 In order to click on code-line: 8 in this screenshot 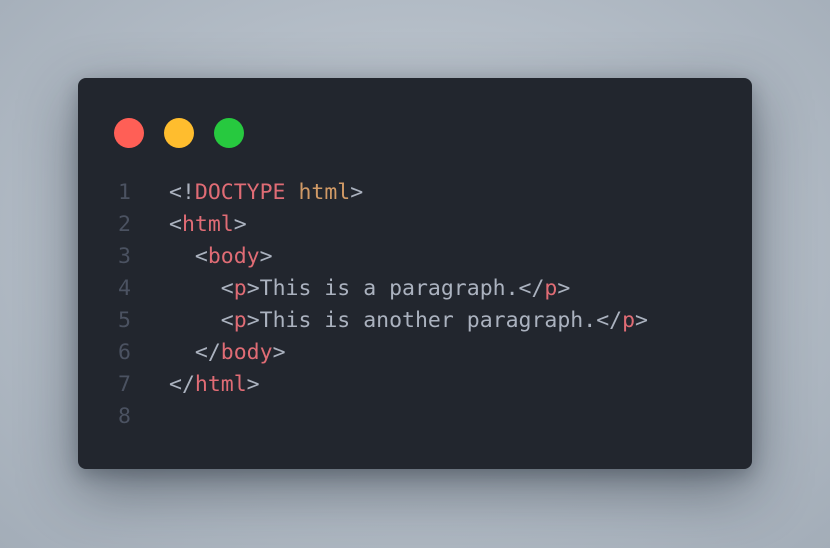, I will do `click(415, 417)`.